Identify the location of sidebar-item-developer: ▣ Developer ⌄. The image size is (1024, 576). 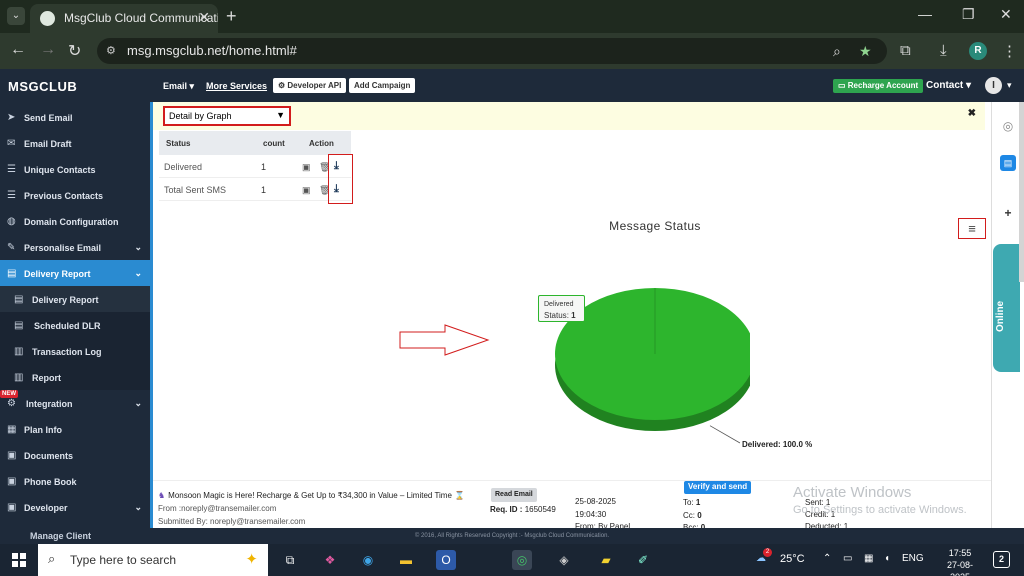
(75, 507).